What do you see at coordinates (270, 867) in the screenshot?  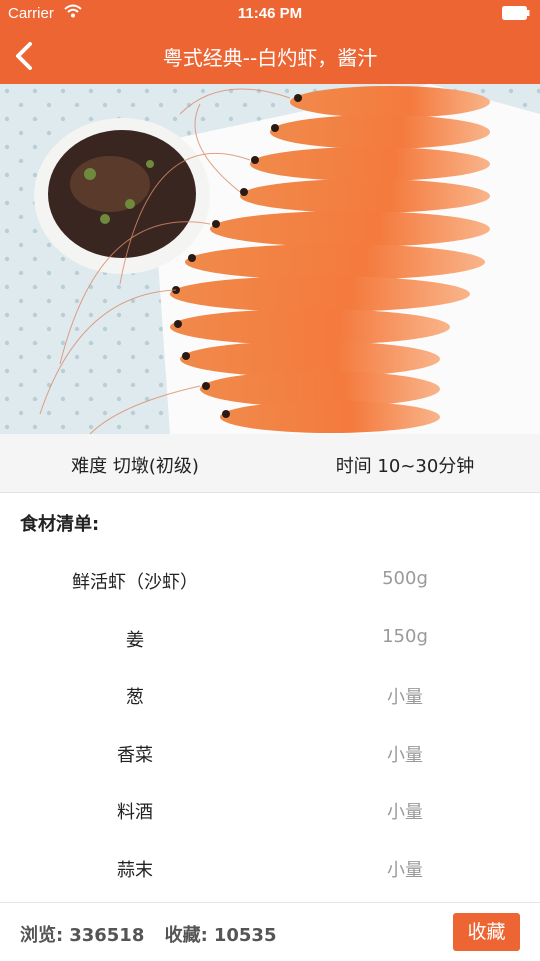 I see `ingredient-row: 蒜末 小量` at bounding box center [270, 867].